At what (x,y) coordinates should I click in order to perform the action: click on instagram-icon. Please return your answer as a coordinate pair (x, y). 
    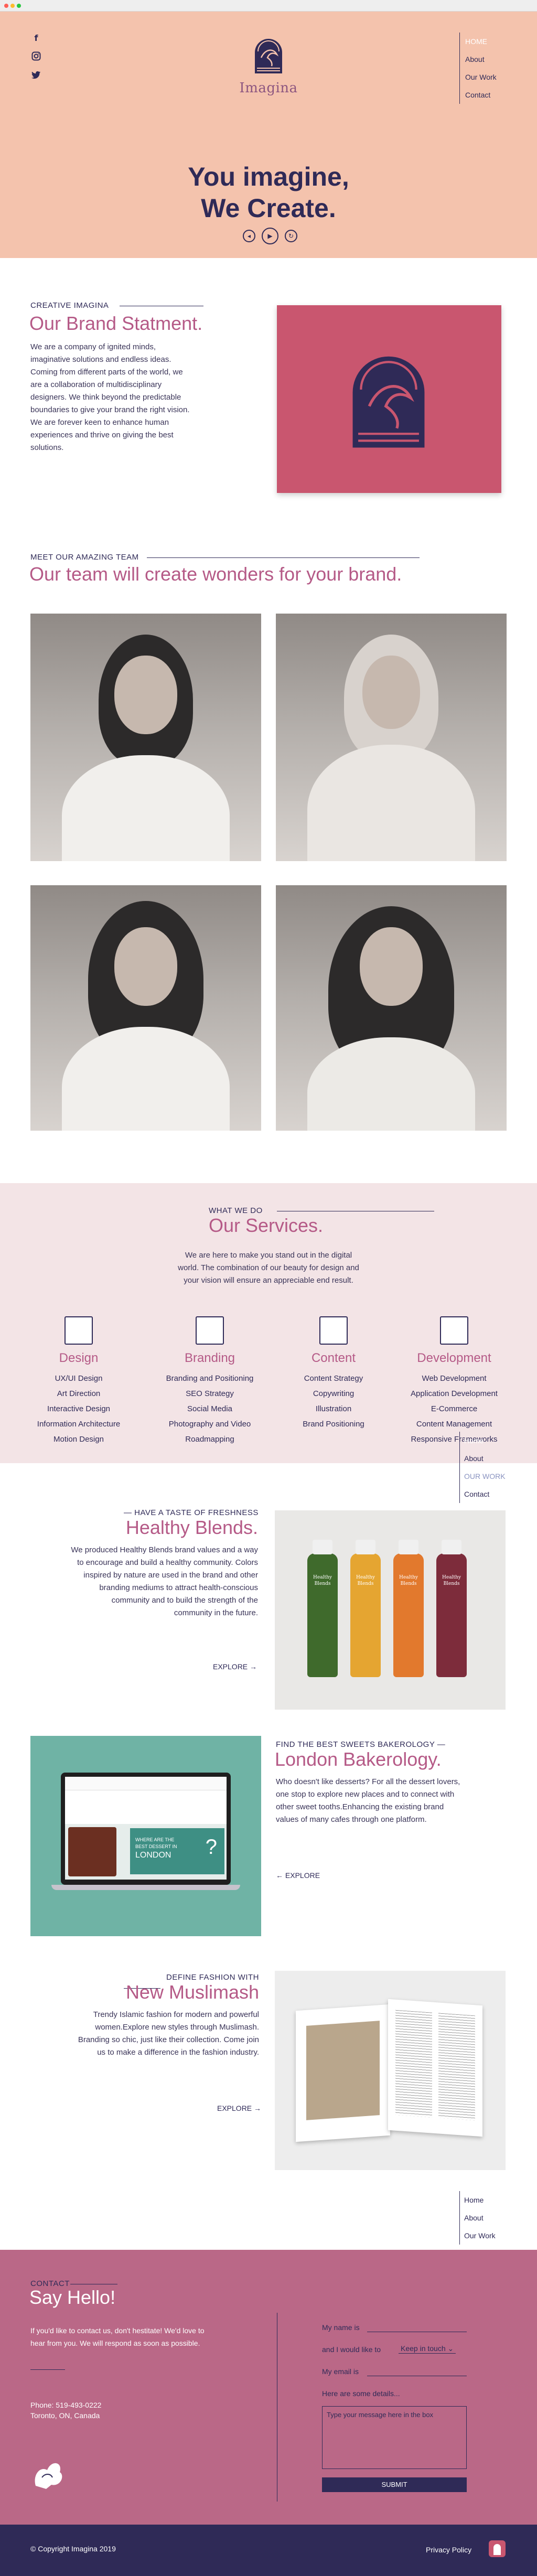
    Looking at the image, I should click on (36, 56).